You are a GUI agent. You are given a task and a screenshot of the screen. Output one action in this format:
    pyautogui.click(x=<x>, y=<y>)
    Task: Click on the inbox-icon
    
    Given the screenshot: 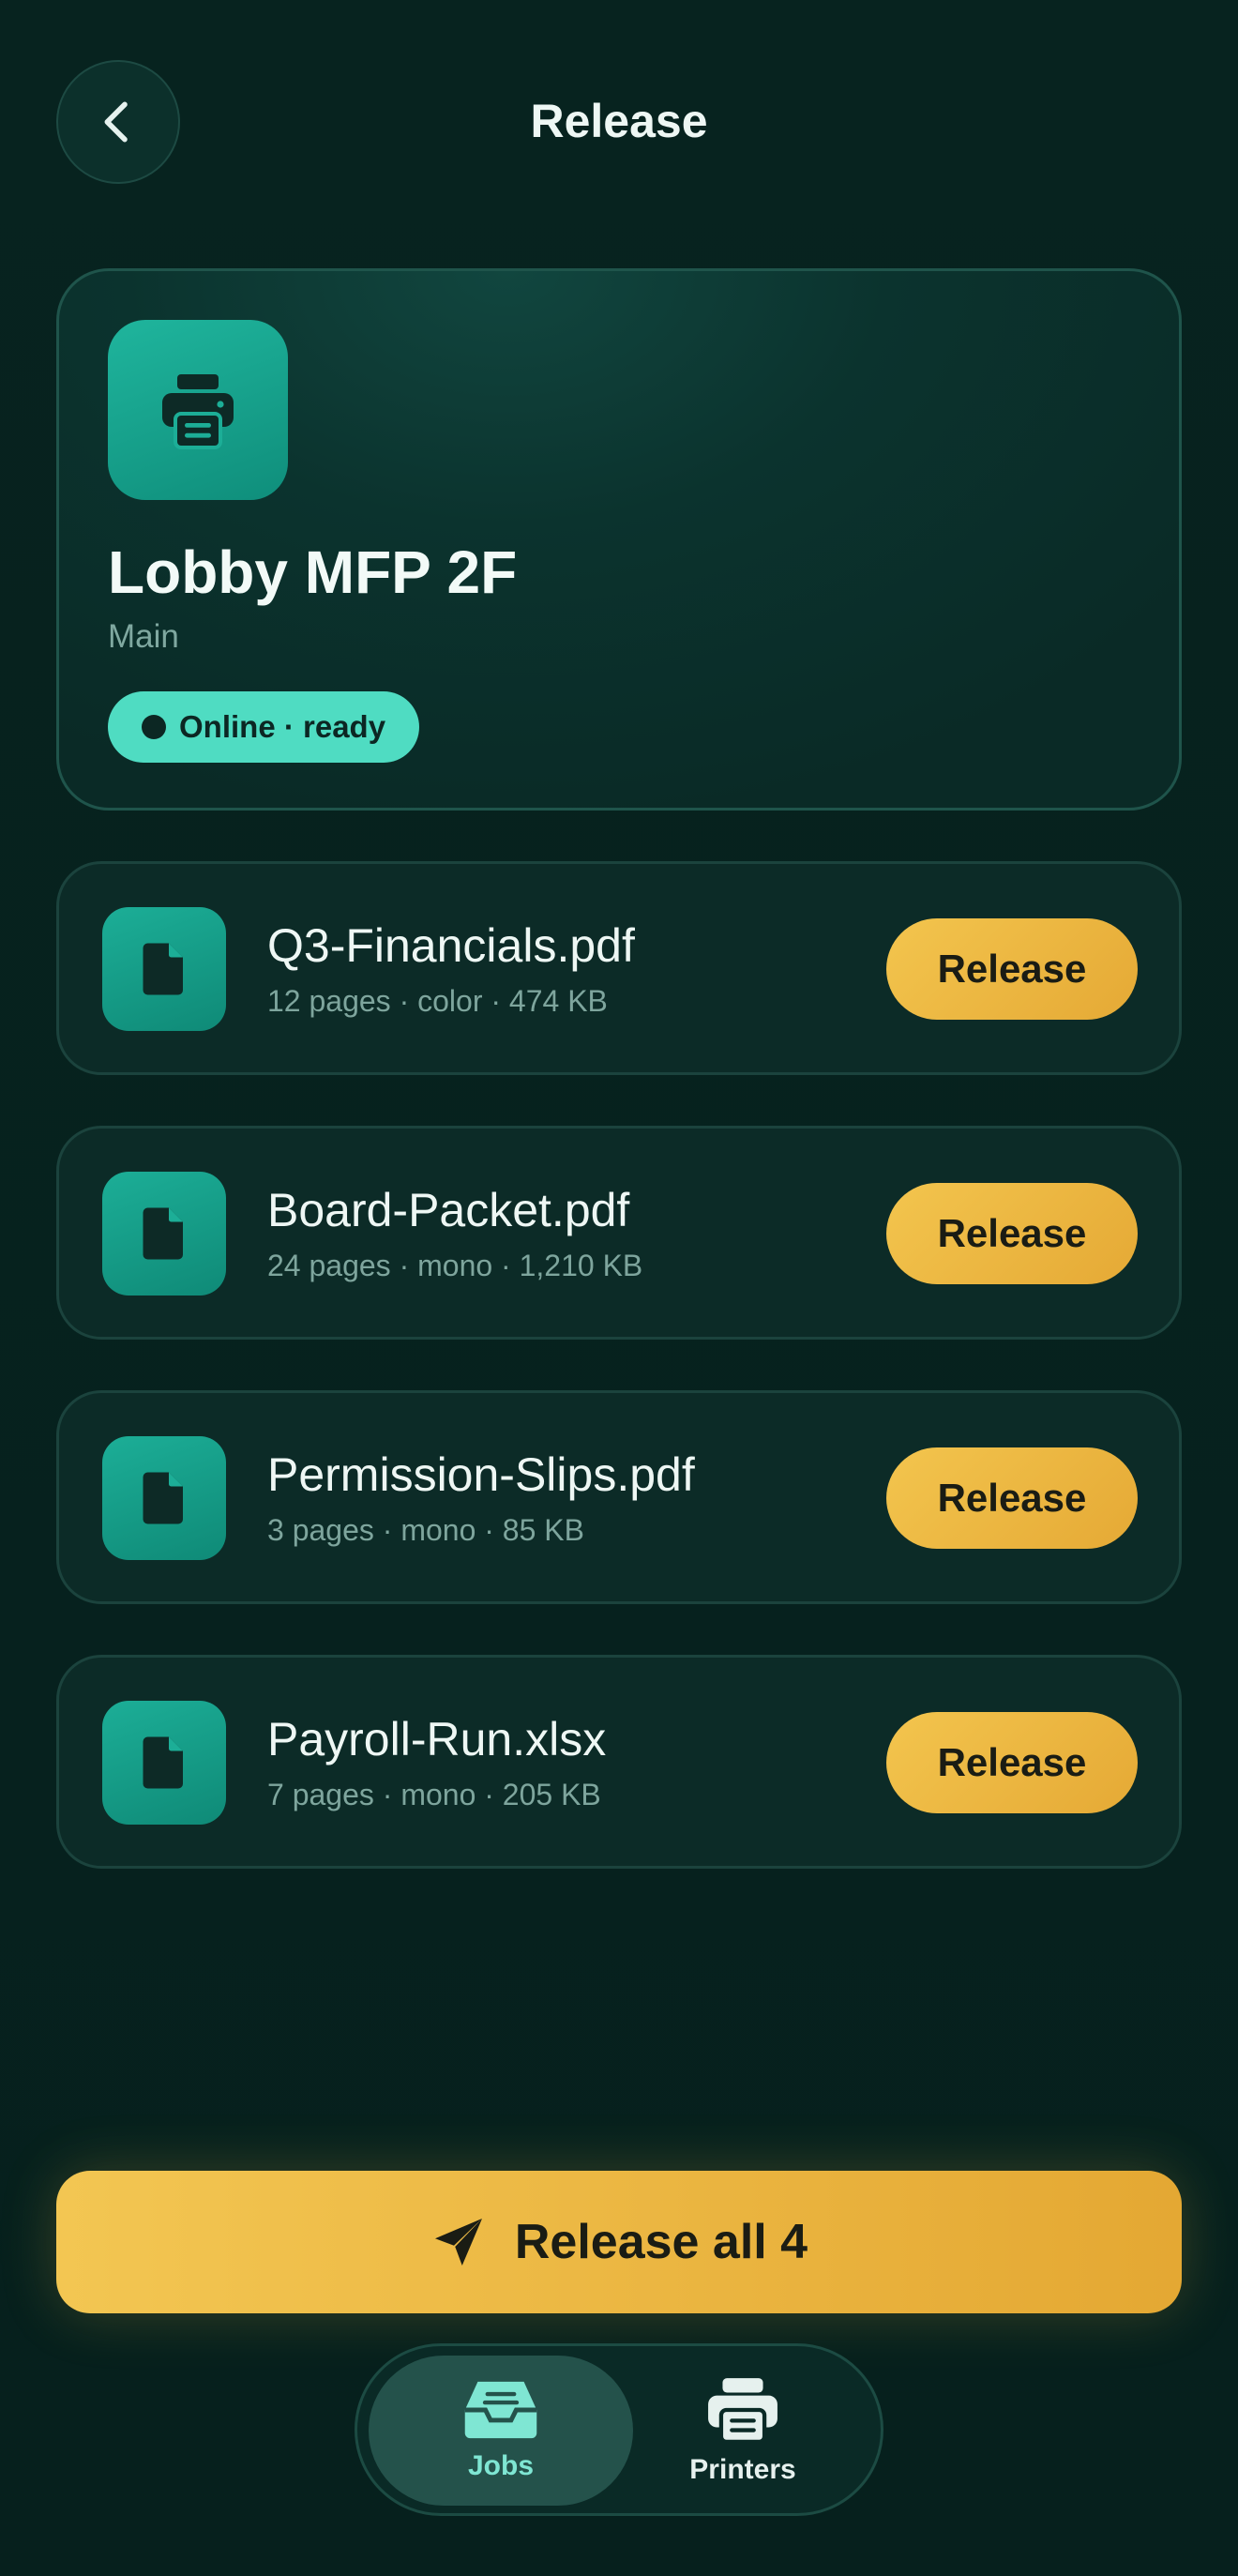 What is the action you would take?
    pyautogui.click(x=500, y=2410)
    